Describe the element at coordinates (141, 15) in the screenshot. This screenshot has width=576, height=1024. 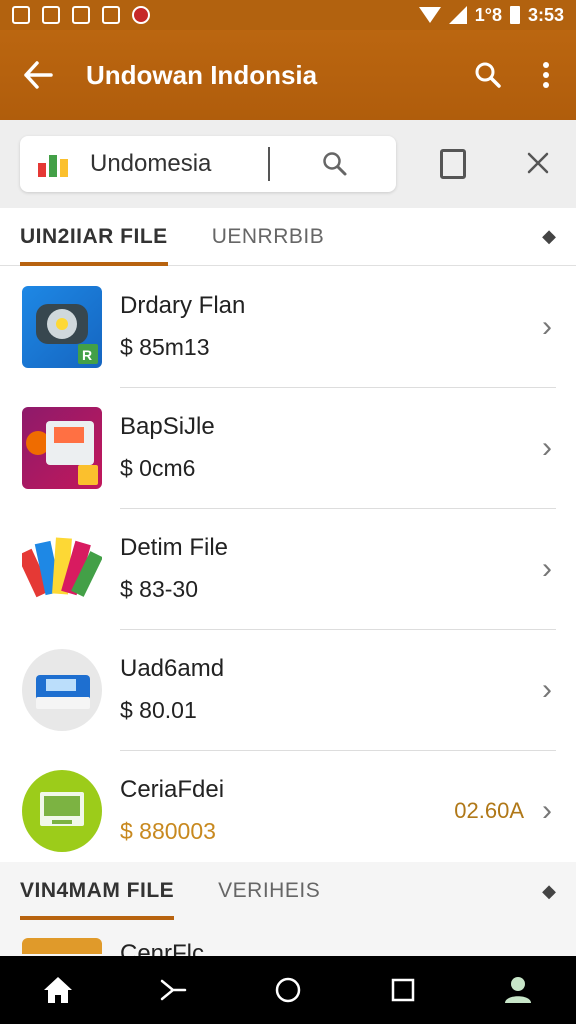
I see `app-notification-icon` at that location.